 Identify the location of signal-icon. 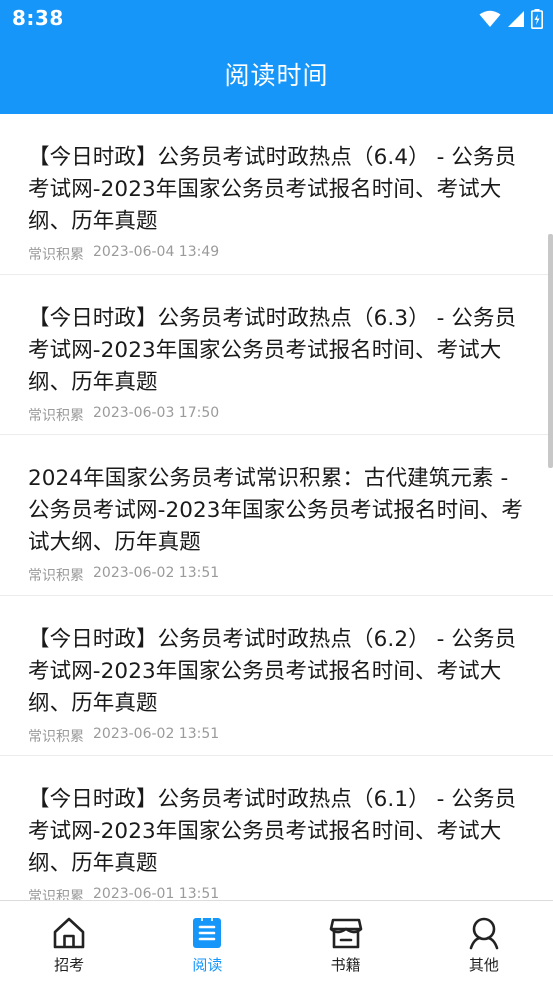
(516, 19).